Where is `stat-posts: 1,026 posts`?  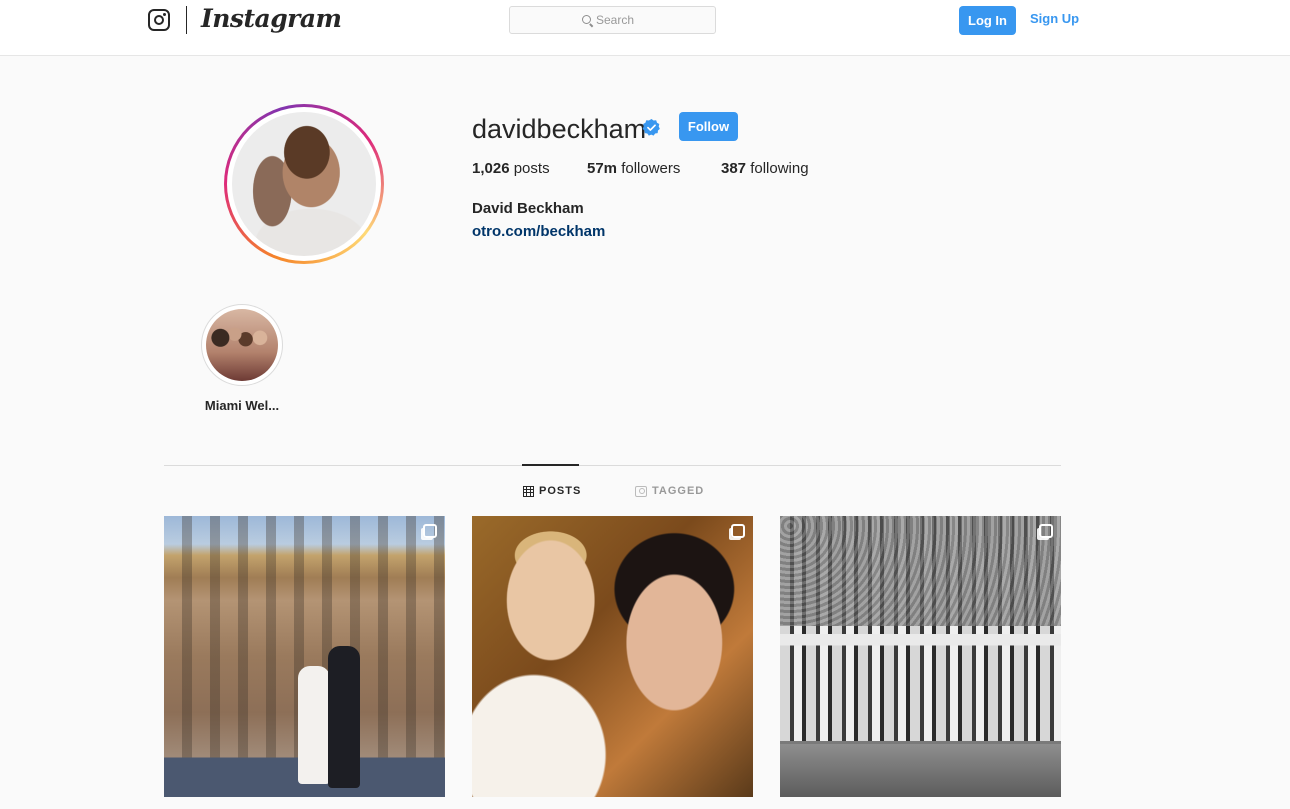
stat-posts: 1,026 posts is located at coordinates (511, 168).